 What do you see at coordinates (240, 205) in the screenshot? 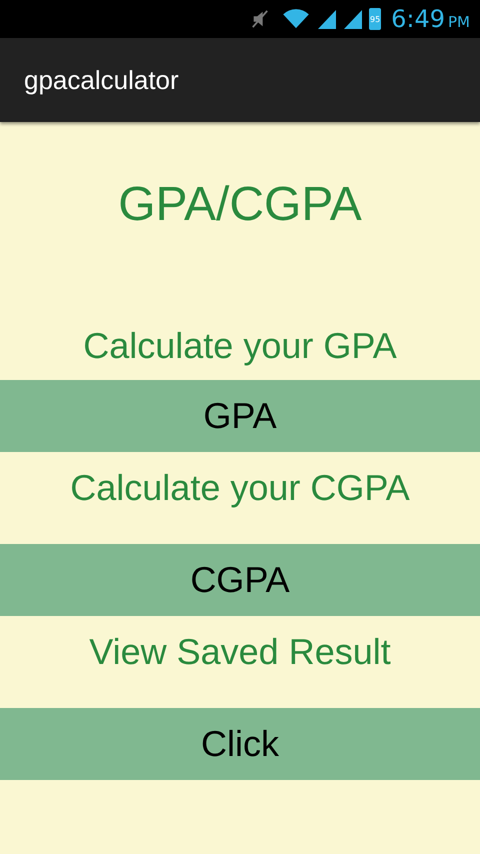
I see `page-heading: GPA/CGPA` at bounding box center [240, 205].